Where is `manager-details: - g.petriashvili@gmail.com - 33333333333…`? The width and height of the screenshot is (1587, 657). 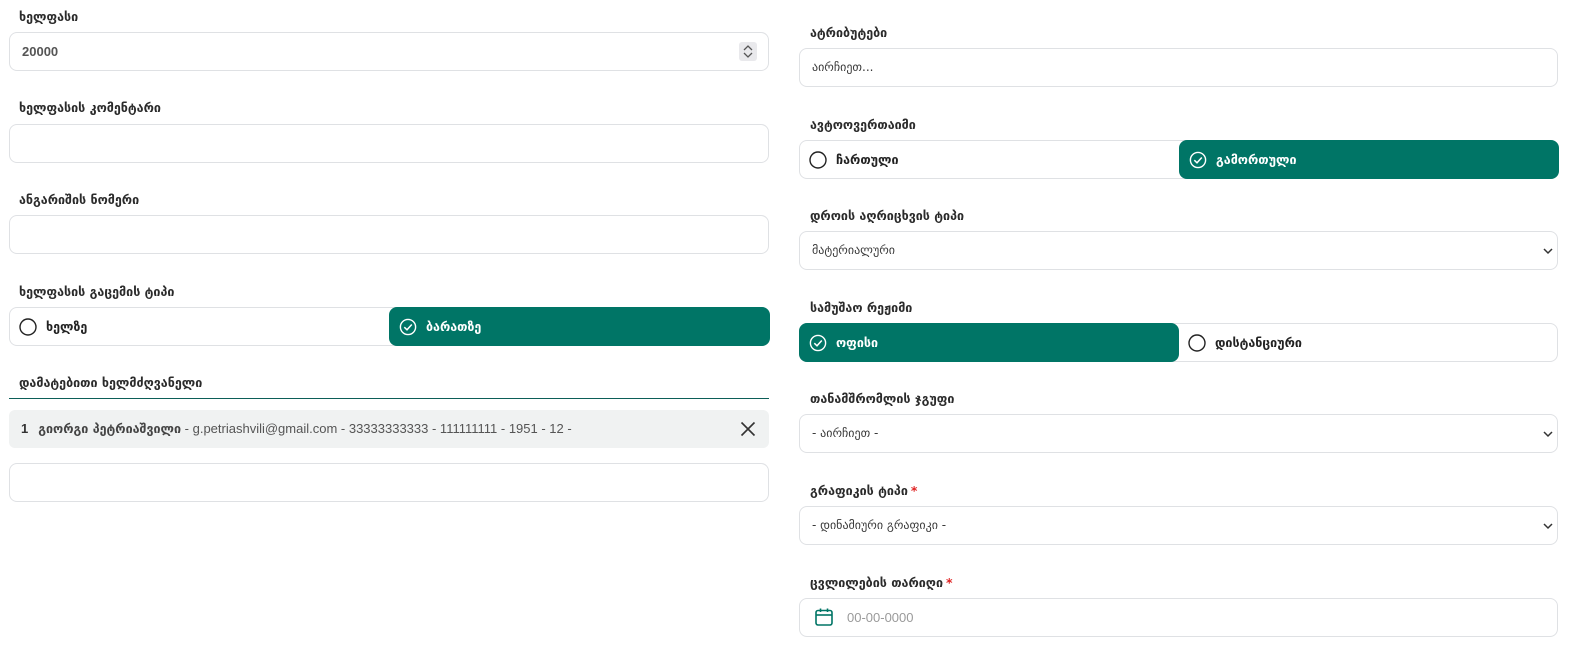 manager-details: - g.petriashvili@gmail.com - 33333333333… is located at coordinates (376, 428).